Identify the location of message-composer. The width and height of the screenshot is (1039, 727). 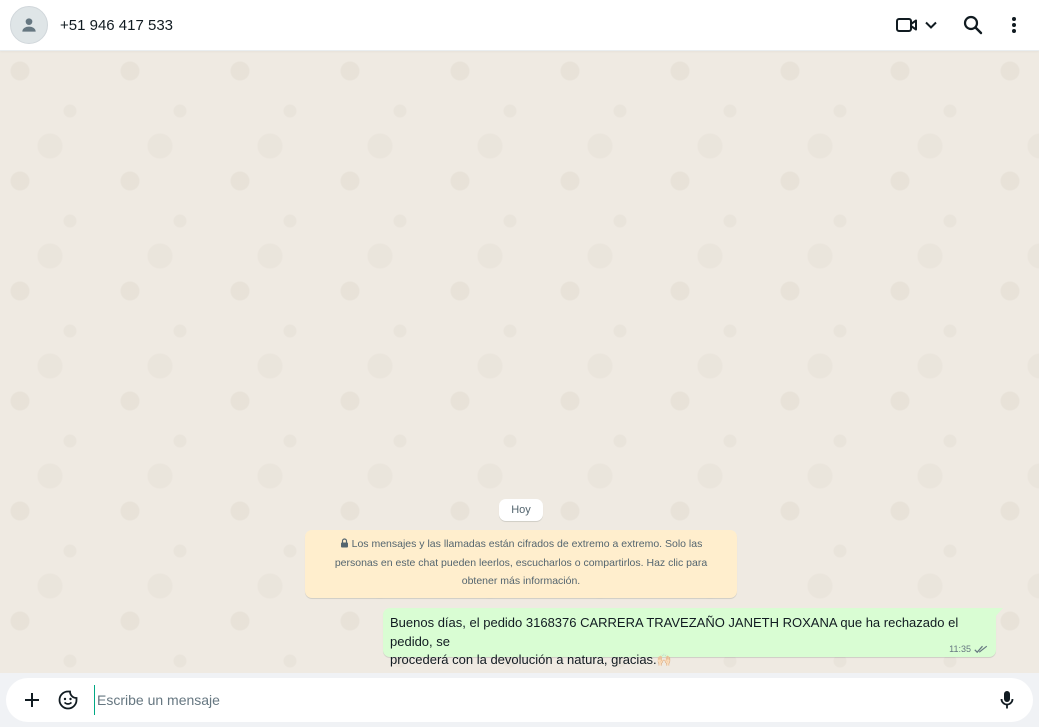
(519, 700).